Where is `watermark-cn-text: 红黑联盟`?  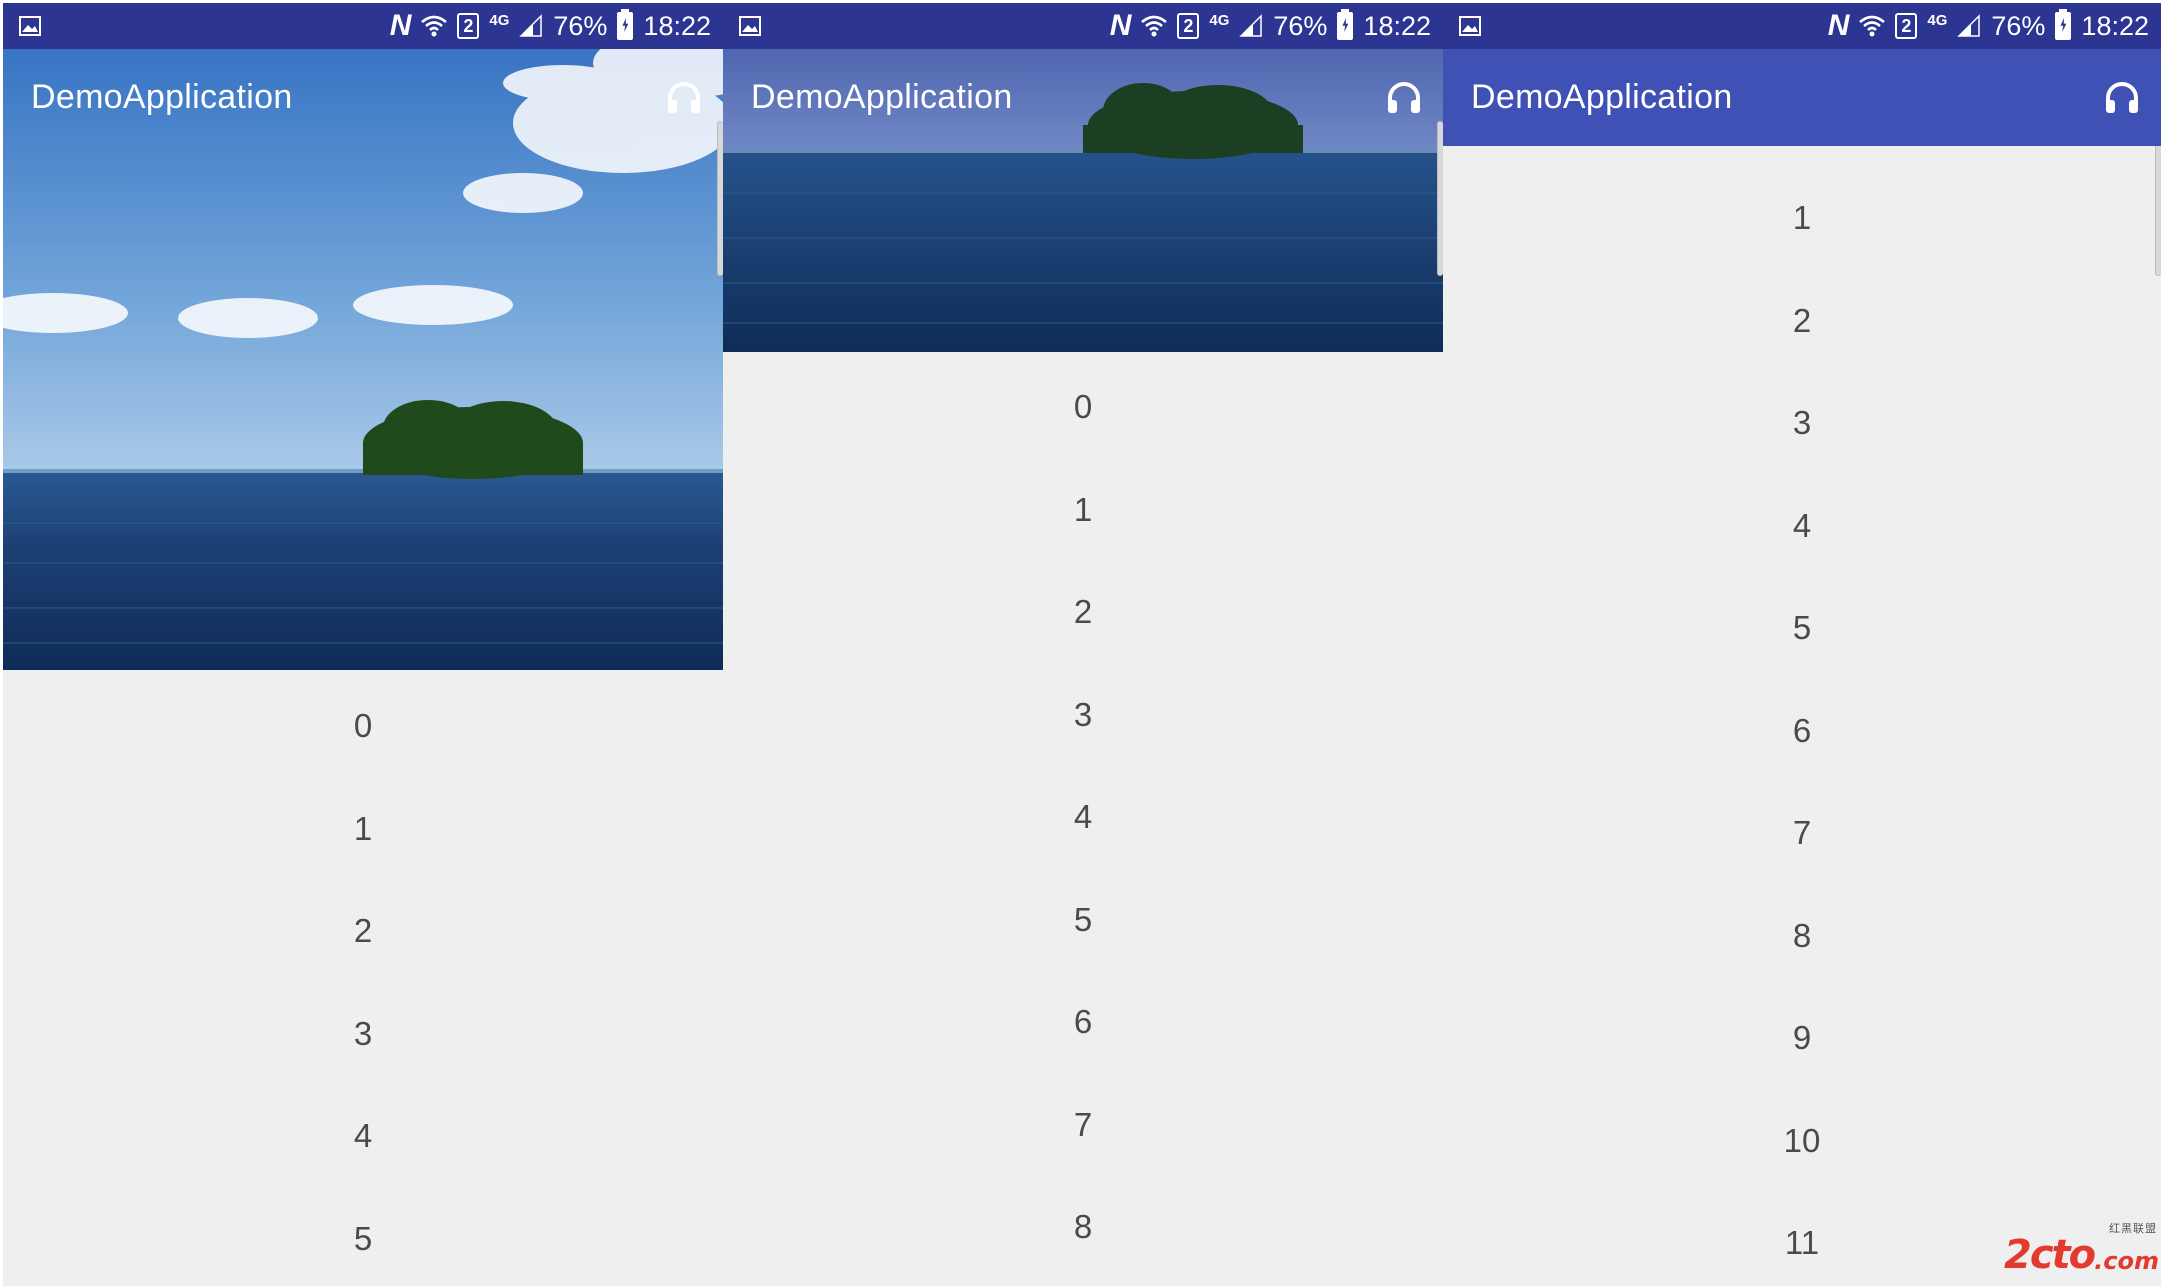 watermark-cn-text: 红黑联盟 is located at coordinates (2133, 1228).